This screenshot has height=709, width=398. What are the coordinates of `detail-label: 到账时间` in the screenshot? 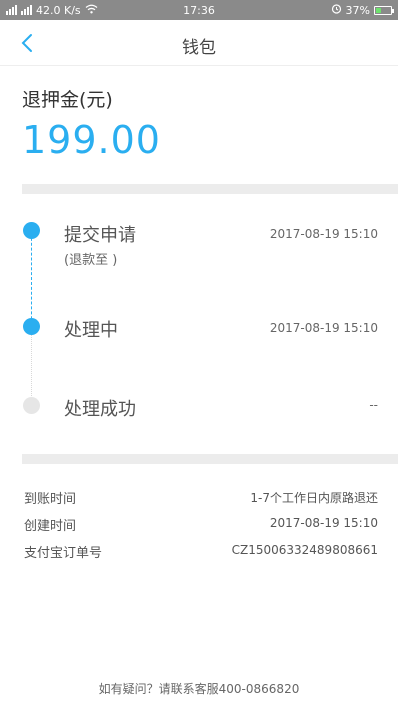 It's located at (50, 499).